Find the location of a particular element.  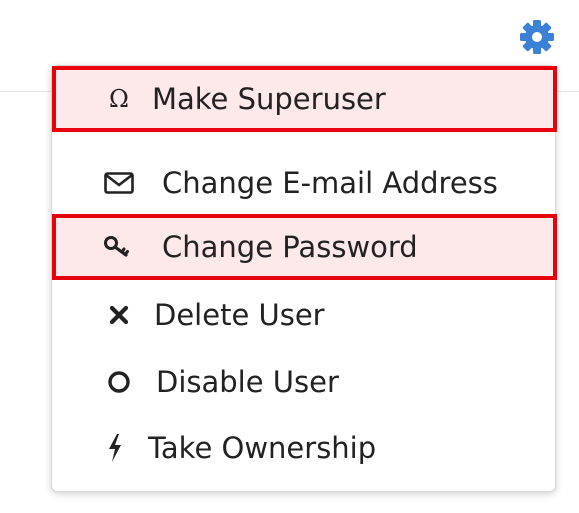

key-icon is located at coordinates (119, 247).